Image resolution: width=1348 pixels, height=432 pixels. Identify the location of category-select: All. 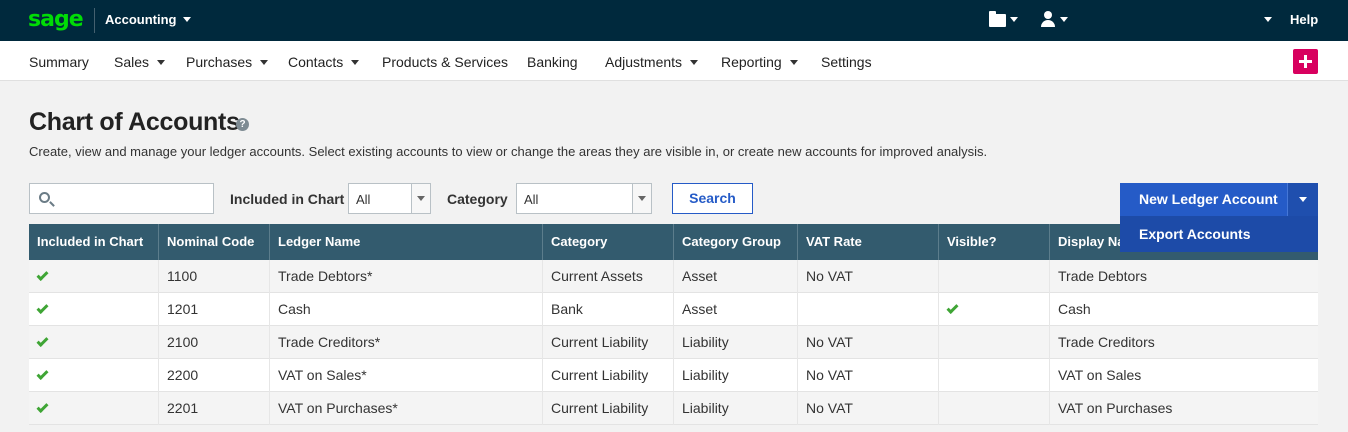
(584, 198).